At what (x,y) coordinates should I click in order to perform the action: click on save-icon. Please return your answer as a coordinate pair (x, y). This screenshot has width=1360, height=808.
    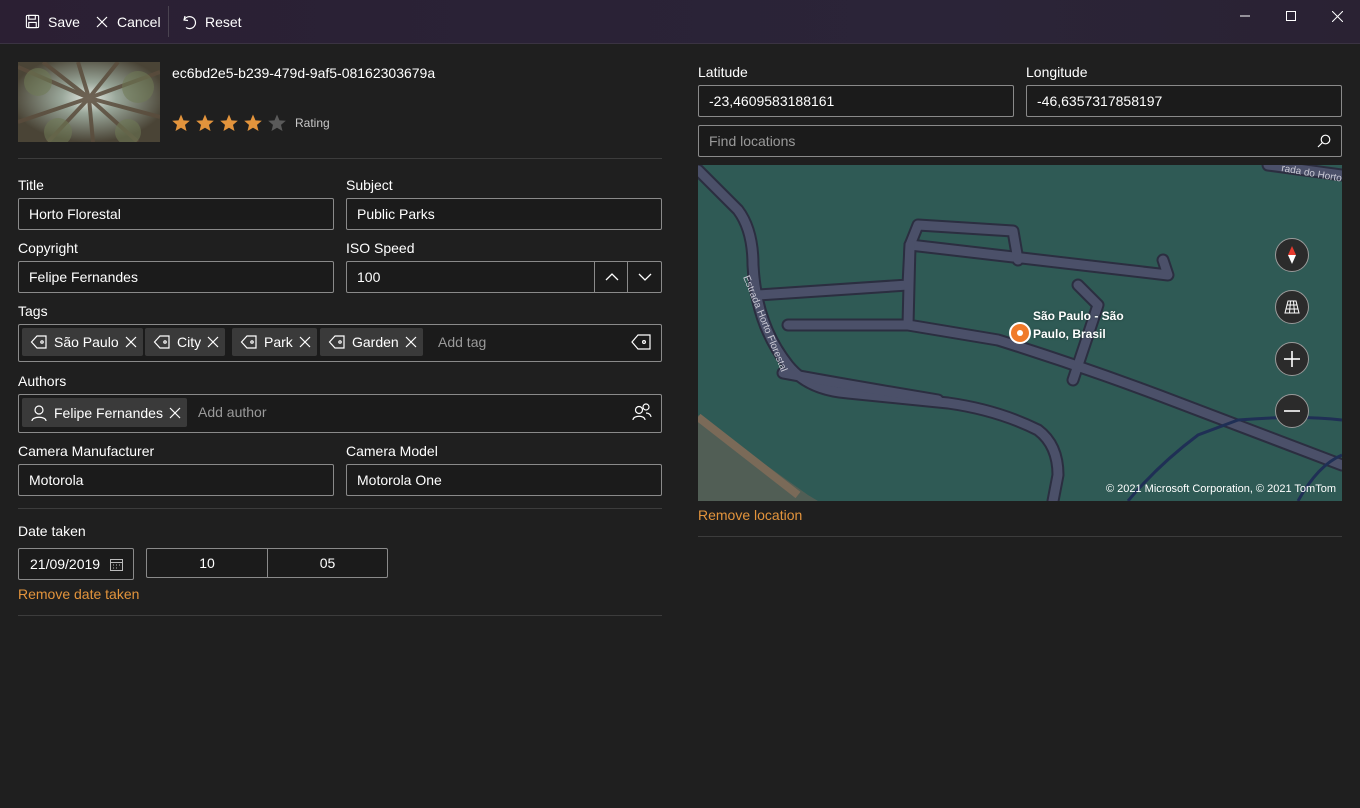
    Looking at the image, I should click on (32, 21).